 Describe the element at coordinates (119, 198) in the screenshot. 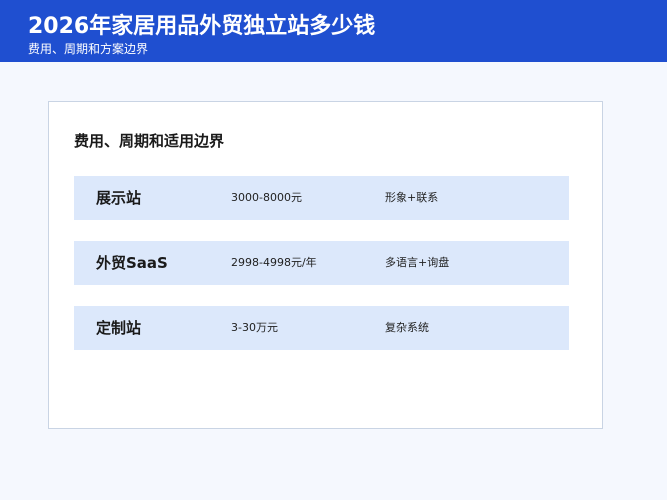

I see `plan-name: 展示站` at that location.